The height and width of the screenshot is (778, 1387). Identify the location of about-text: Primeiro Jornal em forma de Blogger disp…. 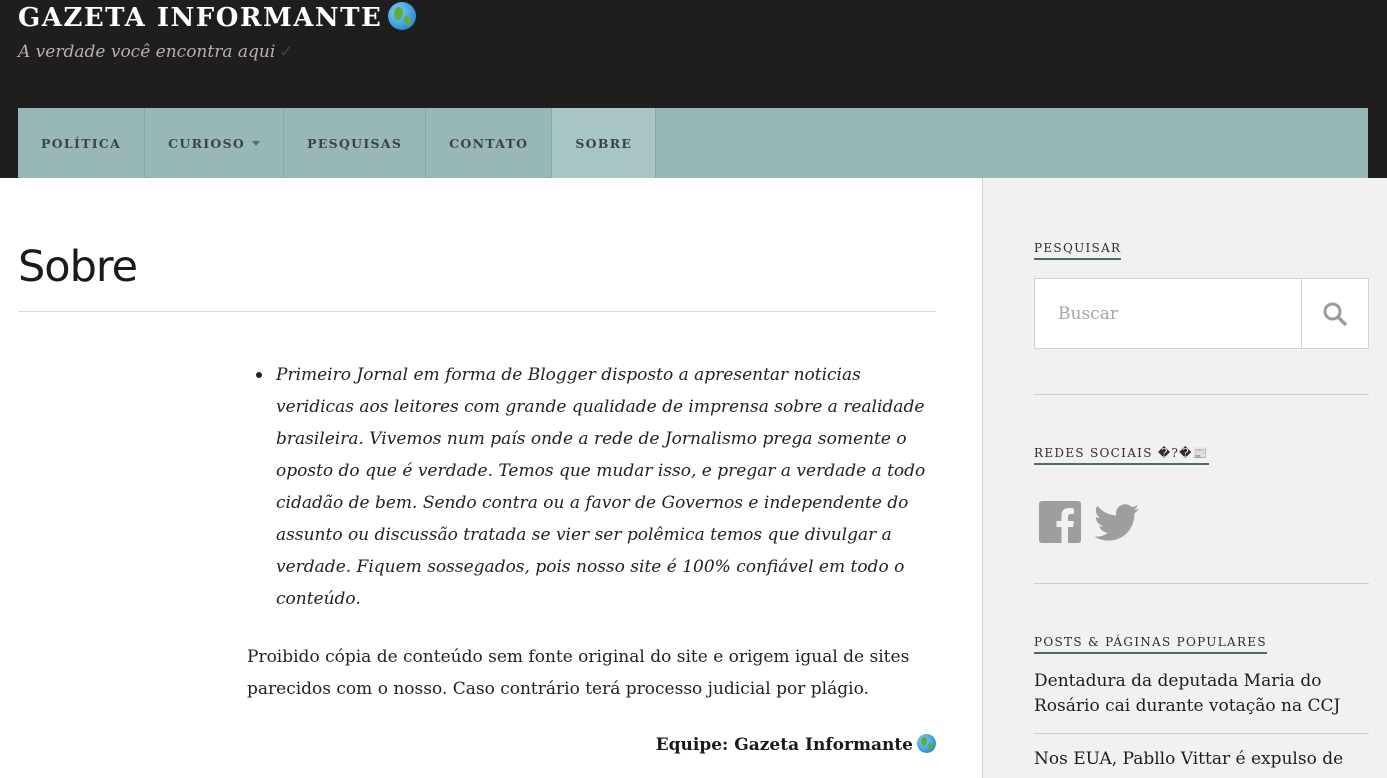
(601, 487).